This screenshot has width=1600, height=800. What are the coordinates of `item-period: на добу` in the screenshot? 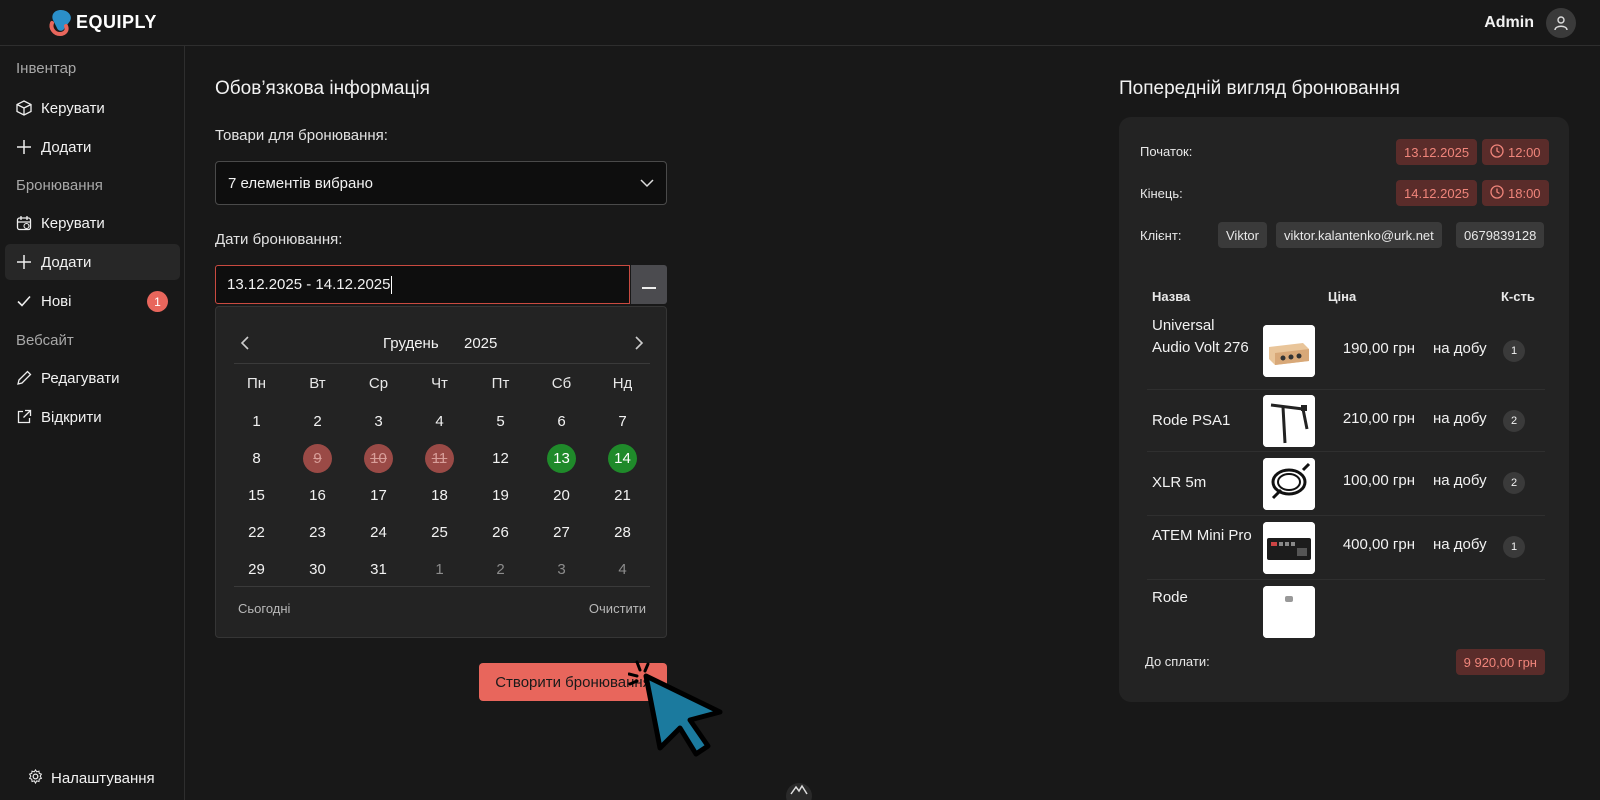 It's located at (1460, 544).